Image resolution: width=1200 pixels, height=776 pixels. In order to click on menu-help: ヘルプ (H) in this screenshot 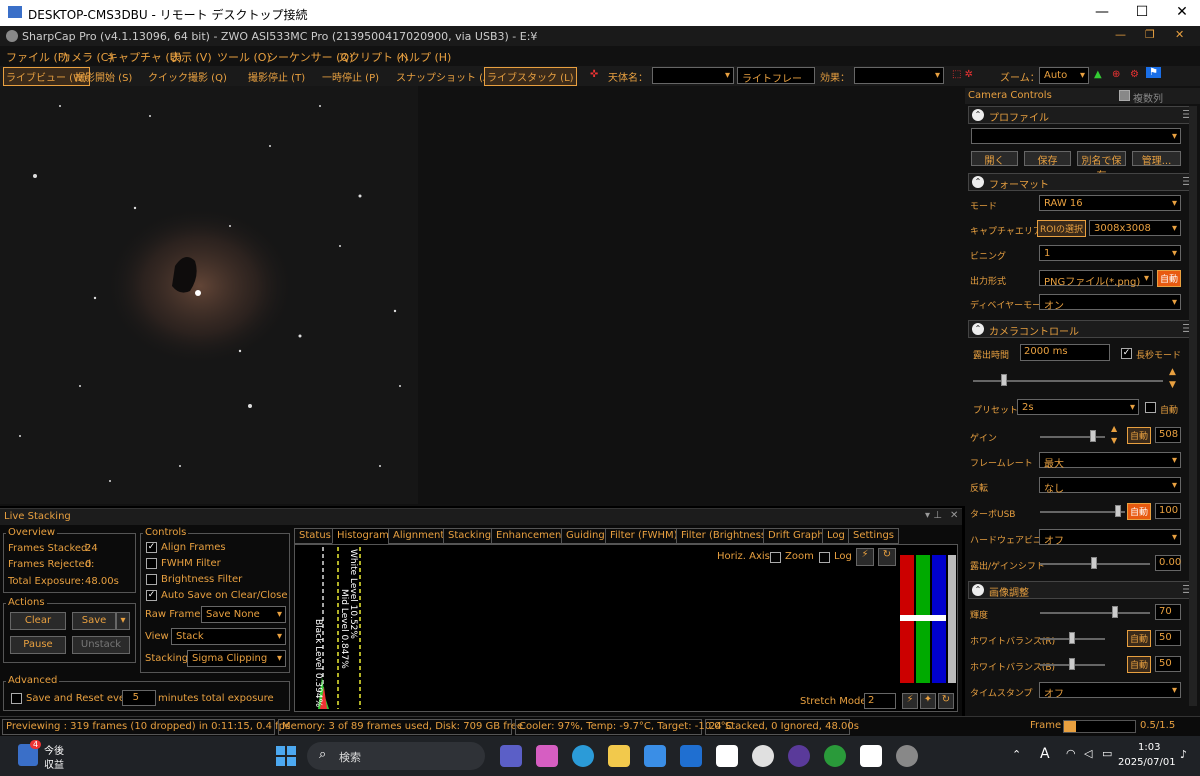, I will do `click(424, 57)`.